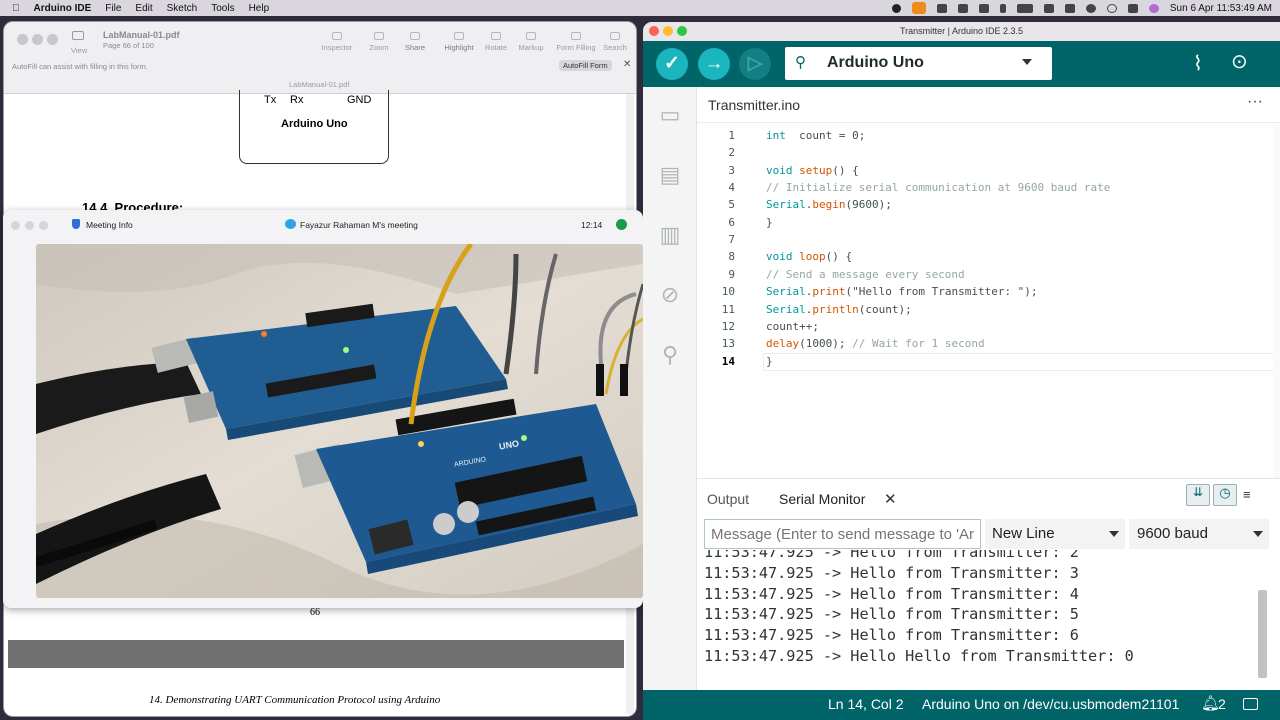 The height and width of the screenshot is (720, 1280). I want to click on form-filling-button: Form Filling, so click(576, 42).